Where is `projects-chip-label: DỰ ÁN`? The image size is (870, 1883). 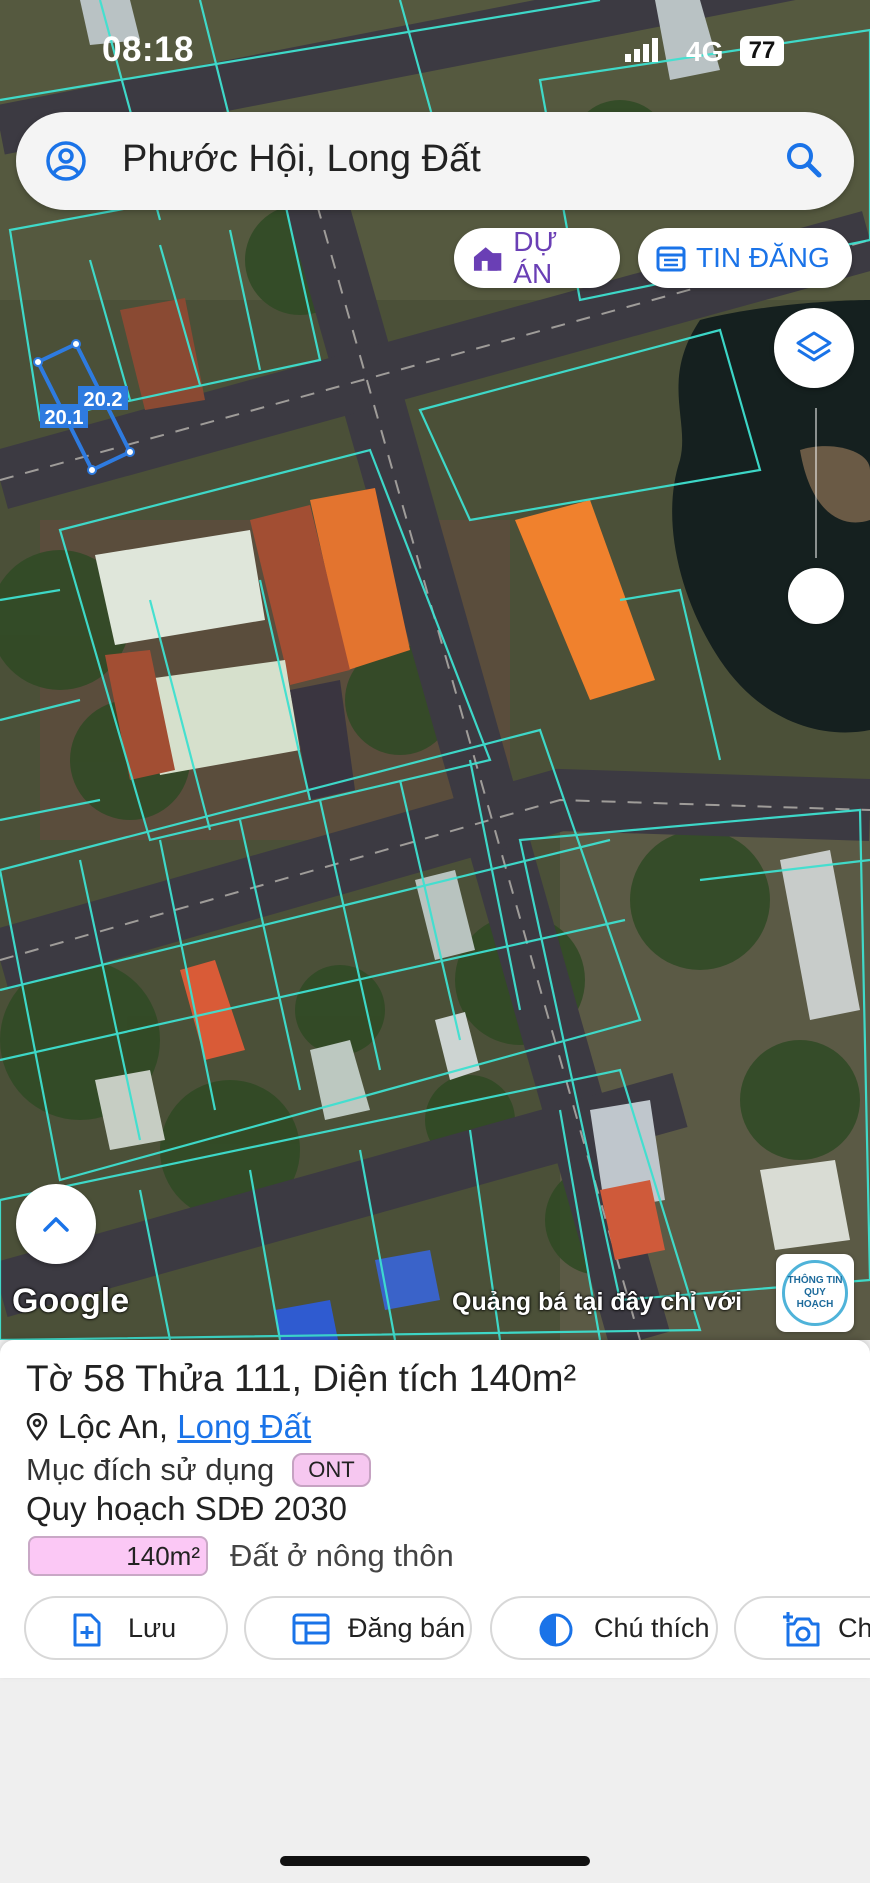 projects-chip-label: DỰ ÁN is located at coordinates (535, 257).